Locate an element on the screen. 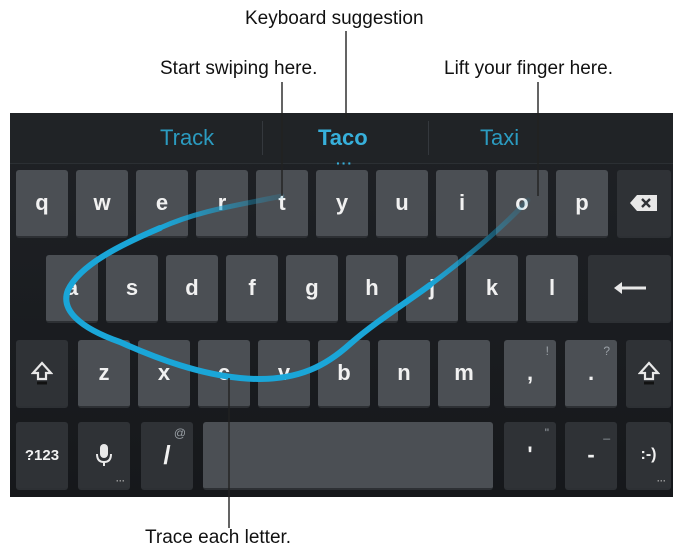 This screenshot has width=673, height=553. key-o: o is located at coordinates (522, 204).